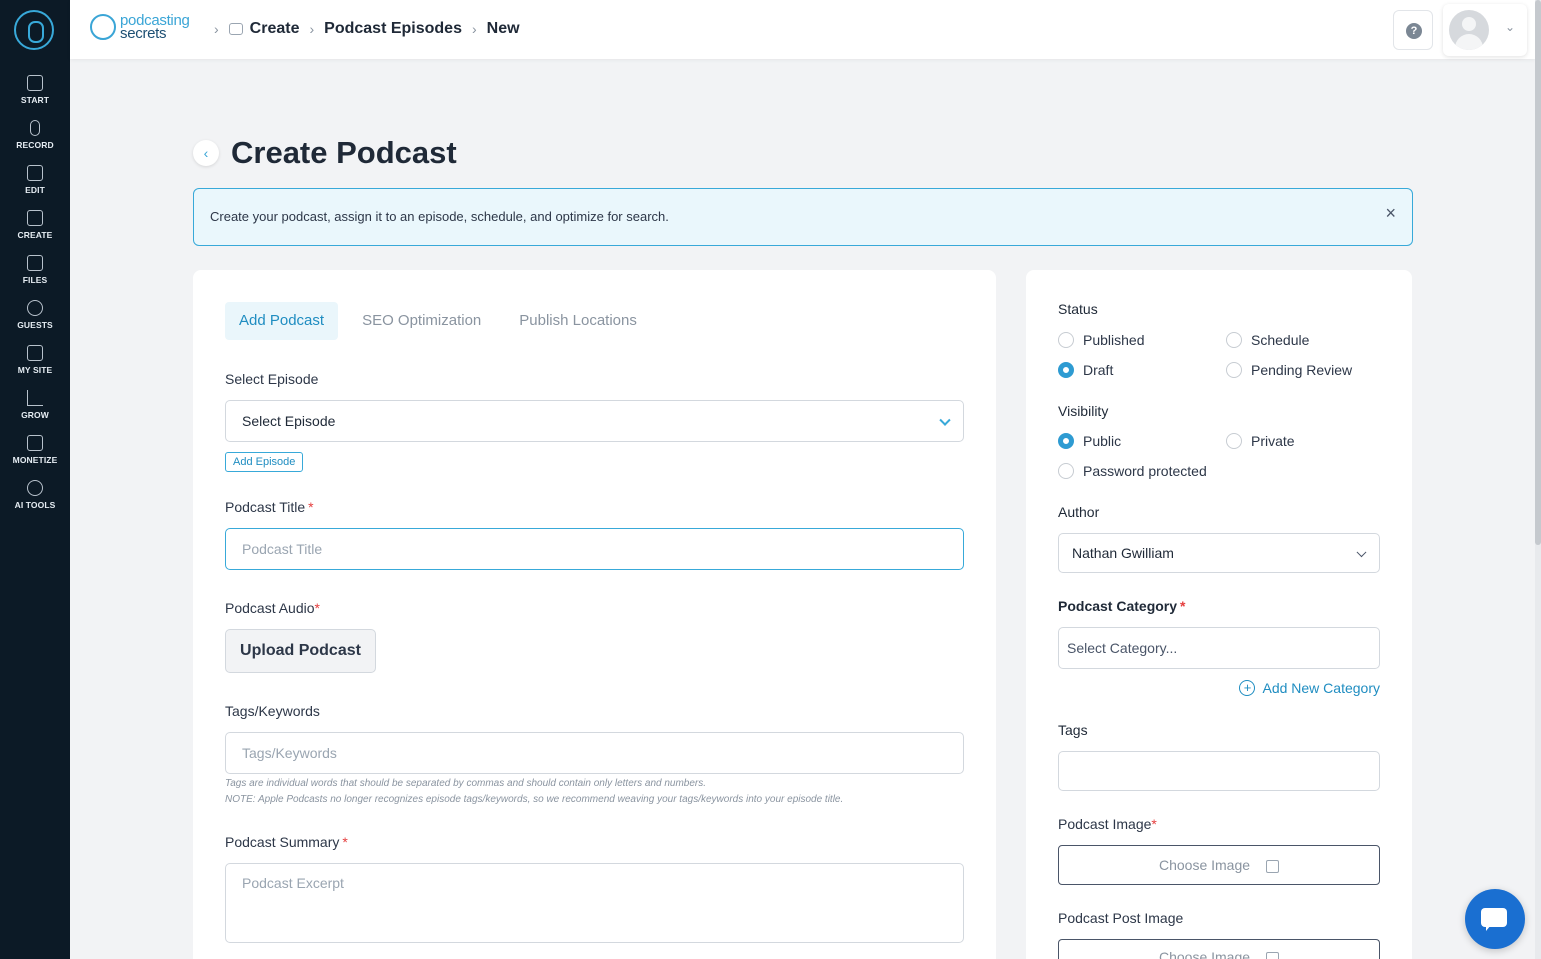 This screenshot has width=1541, height=959. What do you see at coordinates (35, 263) in the screenshot?
I see `files-icon` at bounding box center [35, 263].